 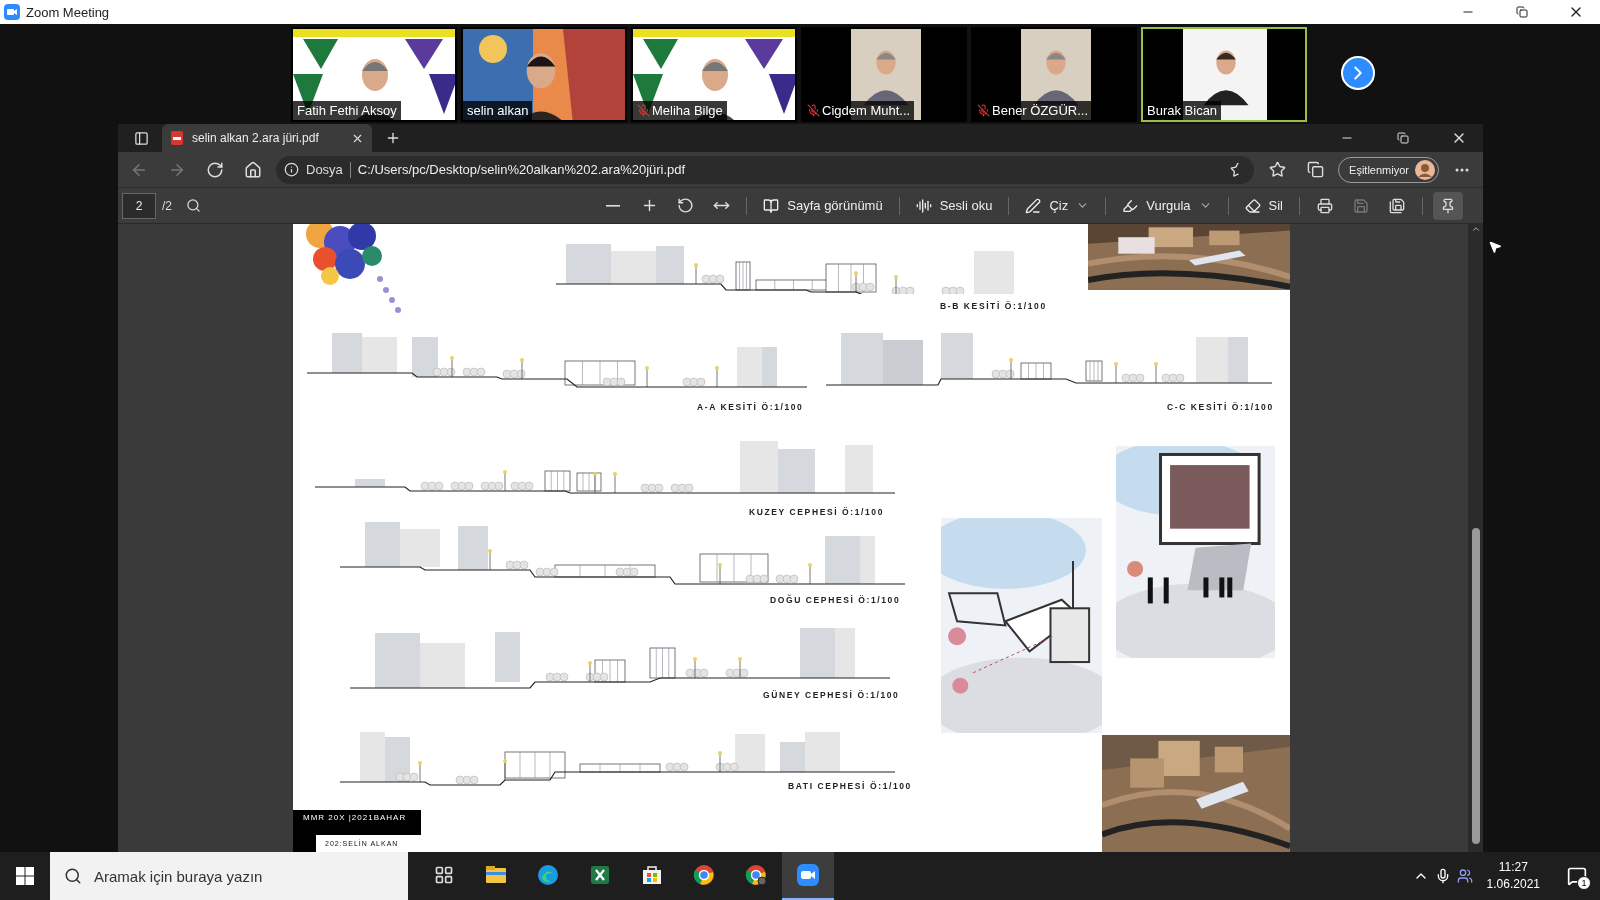 What do you see at coordinates (1495, 247) in the screenshot?
I see `cursor-icon` at bounding box center [1495, 247].